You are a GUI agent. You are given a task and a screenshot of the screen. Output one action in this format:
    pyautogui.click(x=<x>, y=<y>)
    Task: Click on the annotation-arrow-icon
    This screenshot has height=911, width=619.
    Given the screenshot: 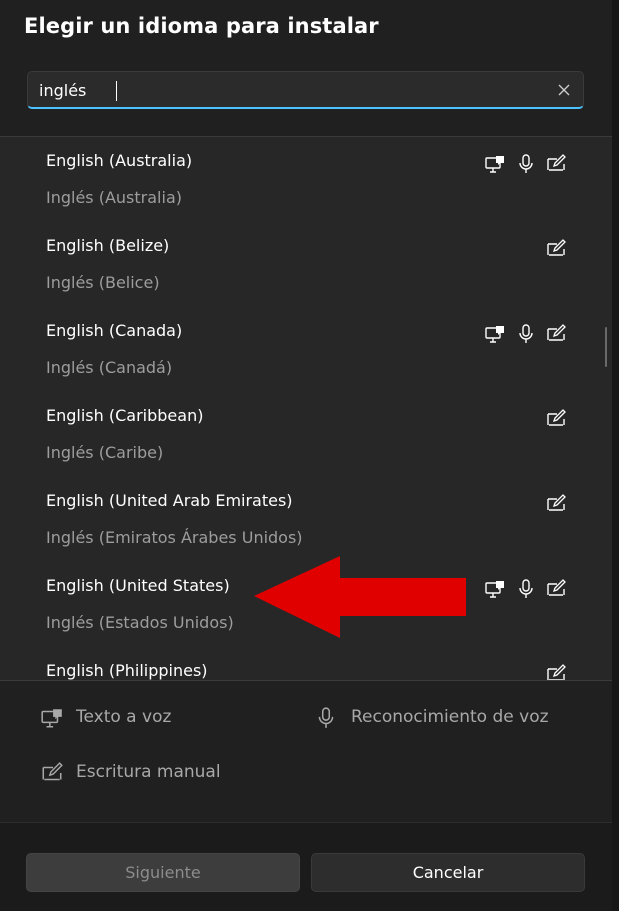 What is the action you would take?
    pyautogui.click(x=360, y=597)
    